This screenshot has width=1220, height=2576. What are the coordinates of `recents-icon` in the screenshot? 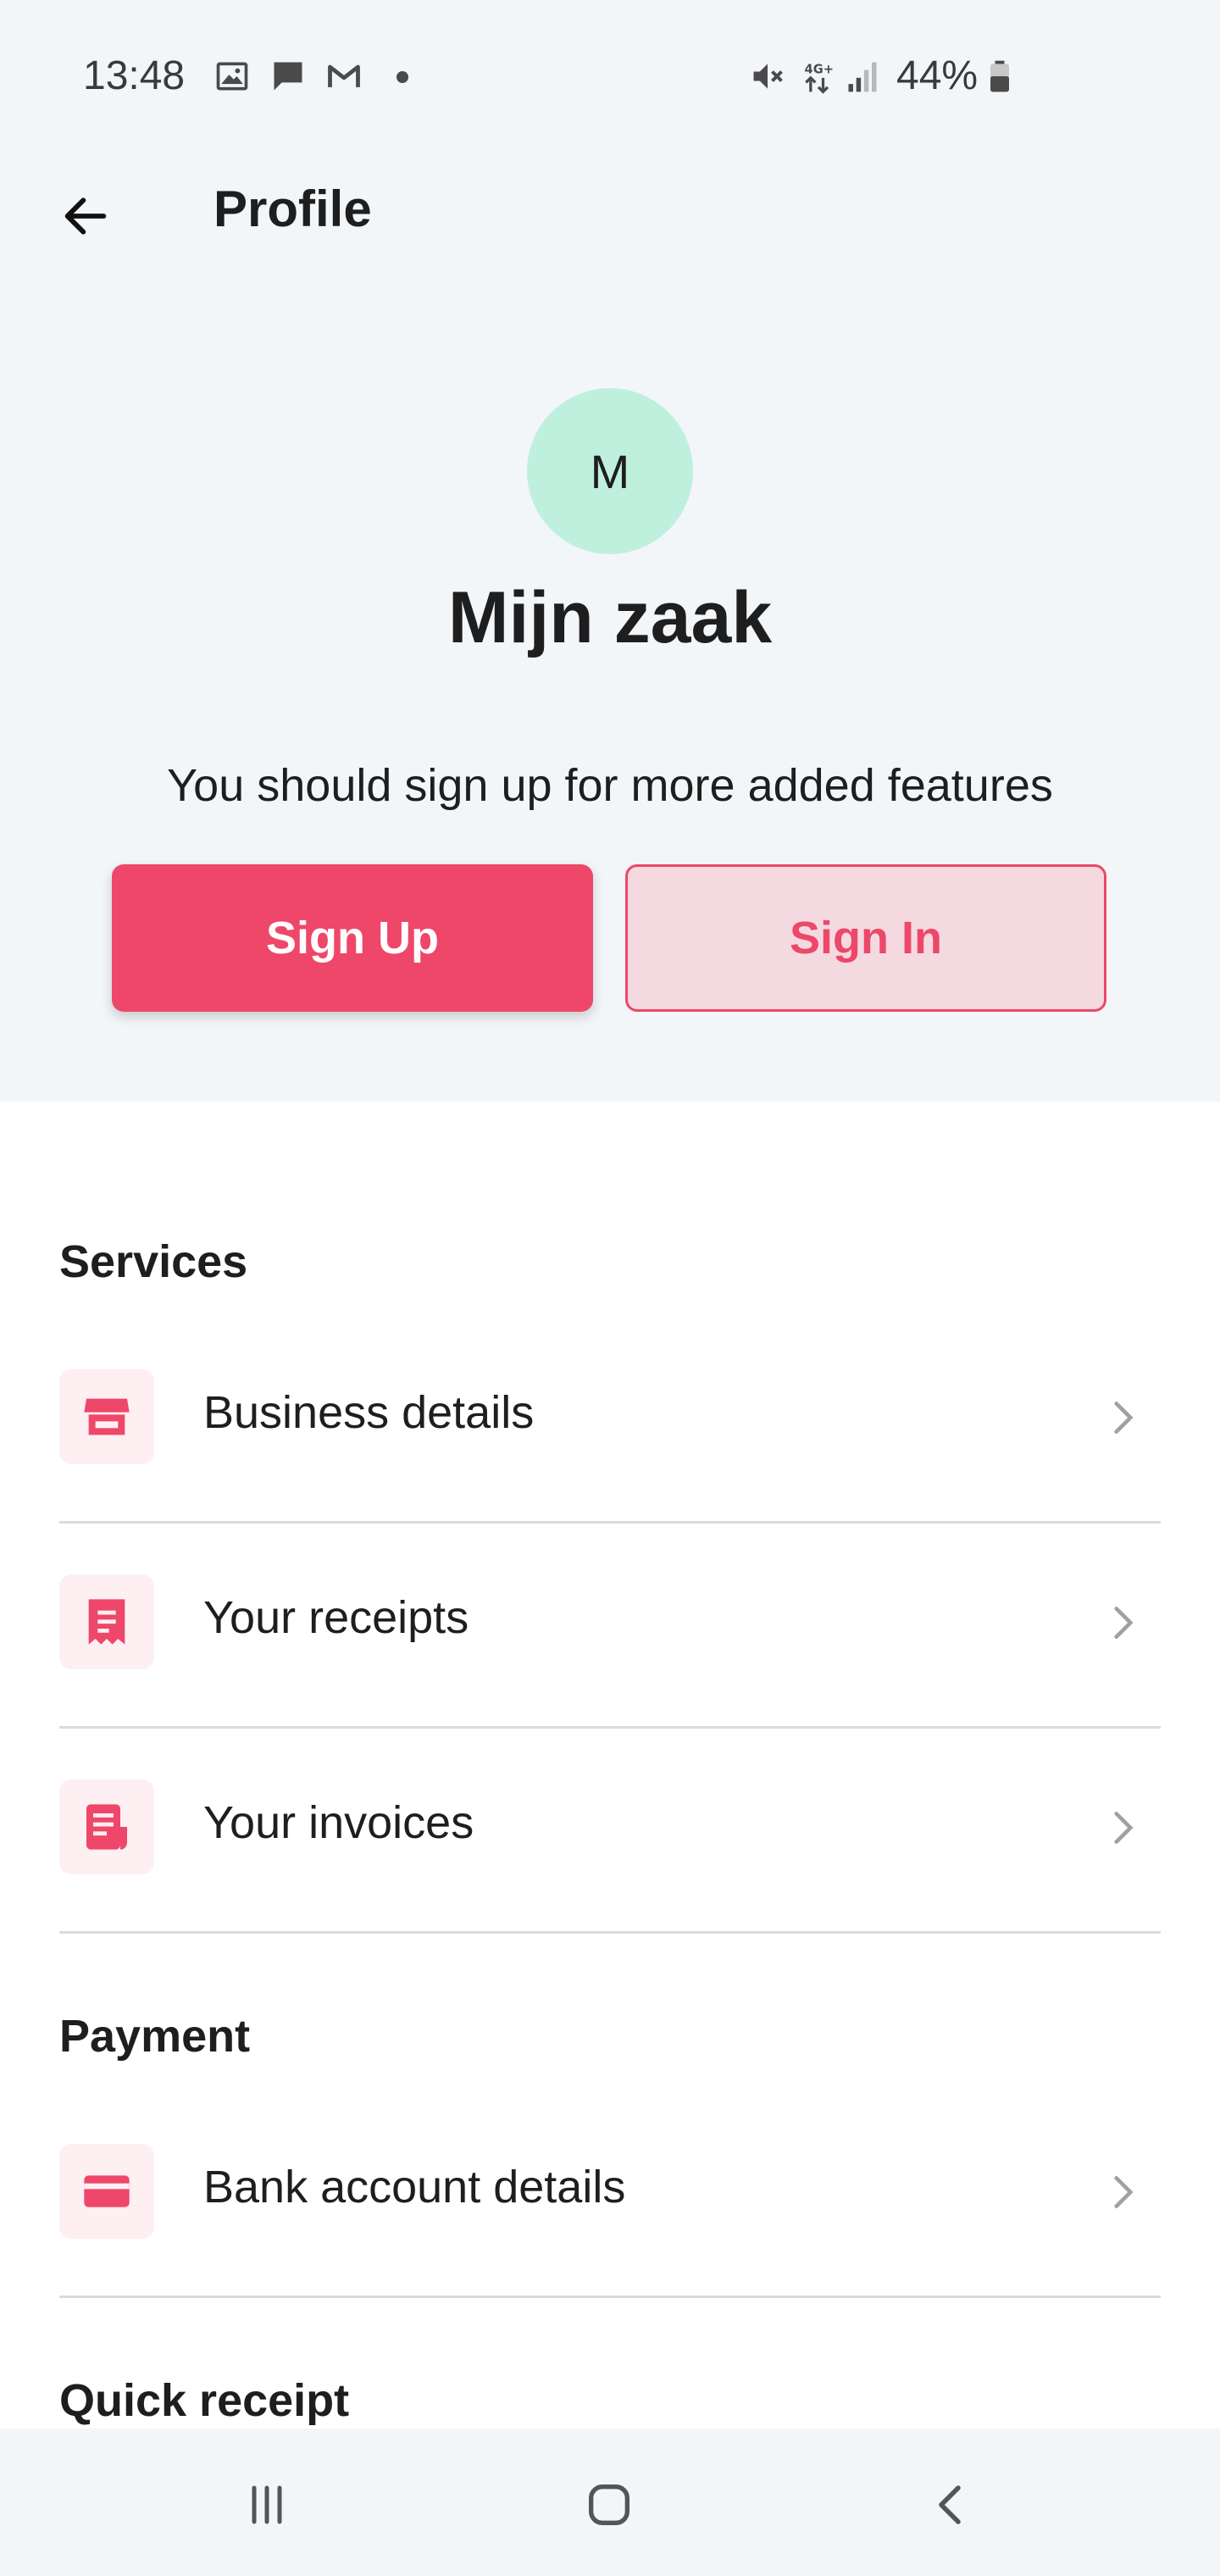 It's located at (267, 2504).